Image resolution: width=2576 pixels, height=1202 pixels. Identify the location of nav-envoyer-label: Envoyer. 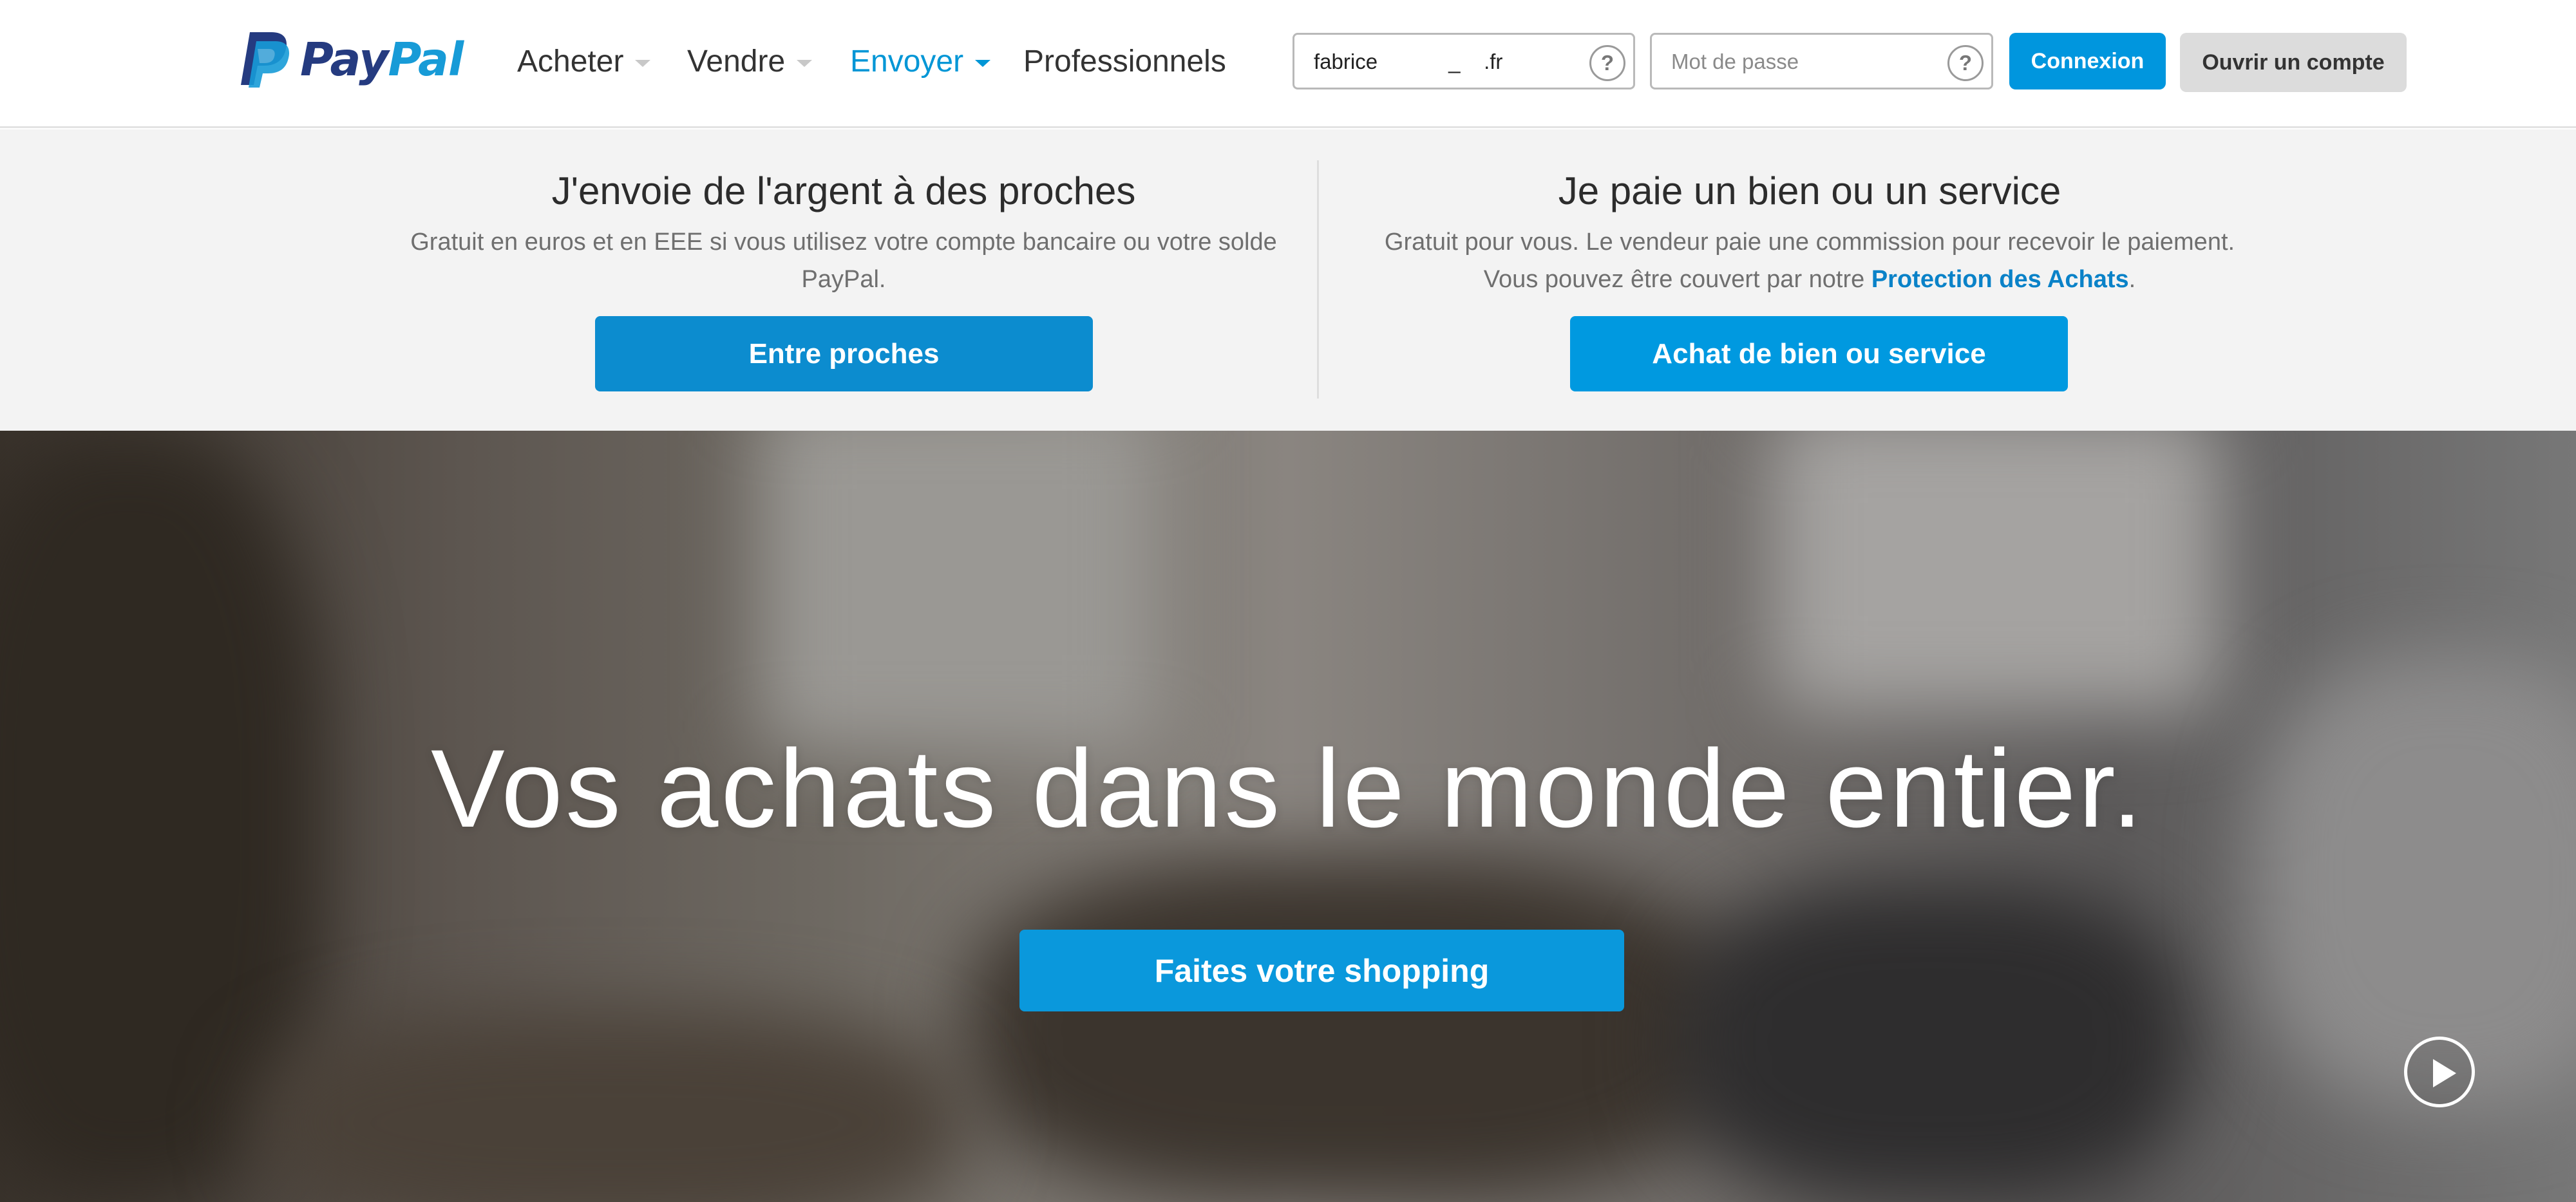
(907, 61).